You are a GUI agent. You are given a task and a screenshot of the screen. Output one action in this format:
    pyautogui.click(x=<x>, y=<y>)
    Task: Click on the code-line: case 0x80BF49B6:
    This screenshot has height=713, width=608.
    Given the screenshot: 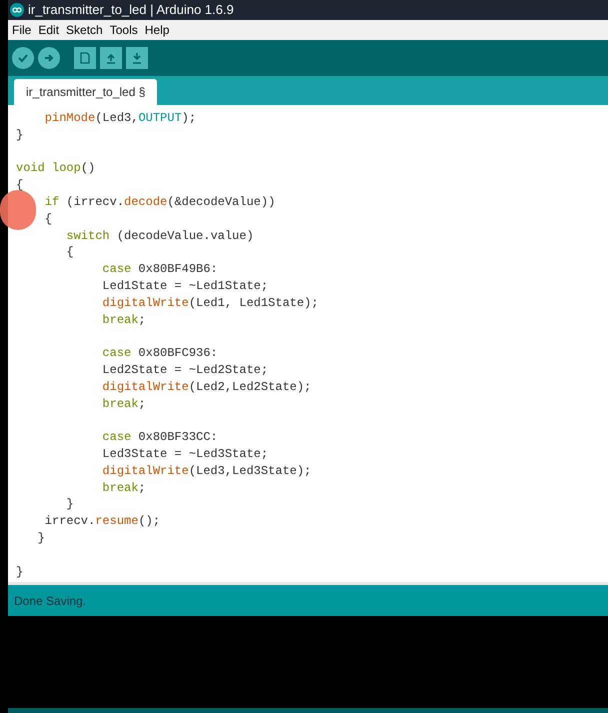 What is the action you would take?
    pyautogui.click(x=159, y=269)
    